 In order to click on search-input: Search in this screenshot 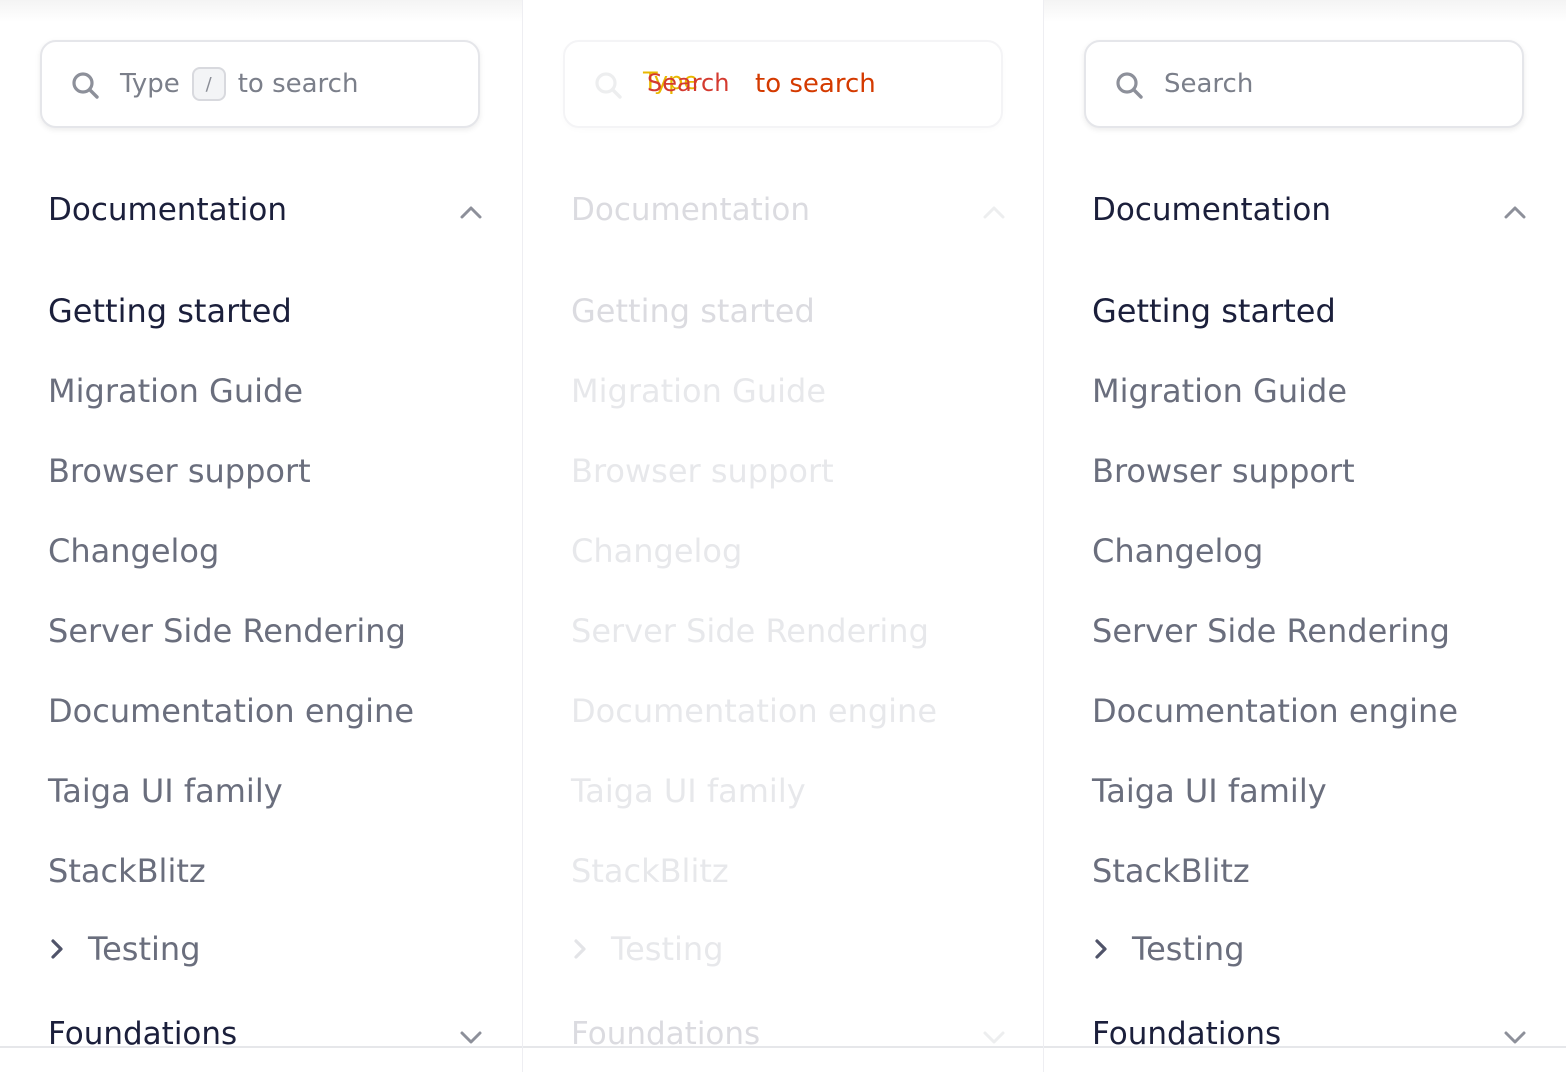, I will do `click(1304, 84)`.